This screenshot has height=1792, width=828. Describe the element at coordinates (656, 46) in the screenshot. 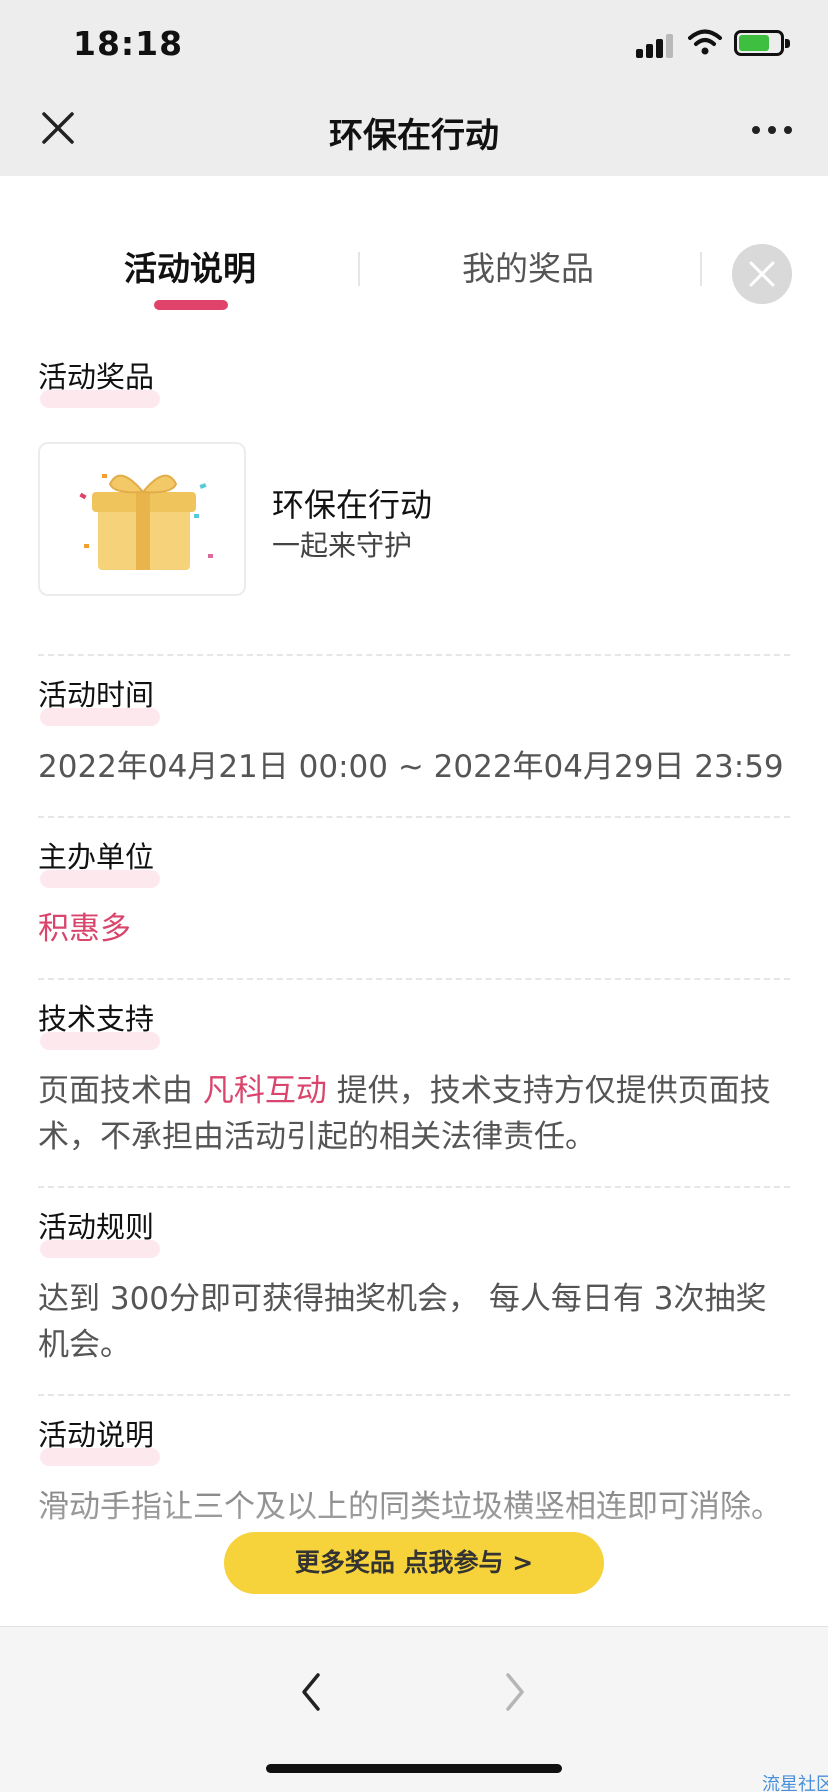

I see `signal-icon` at that location.